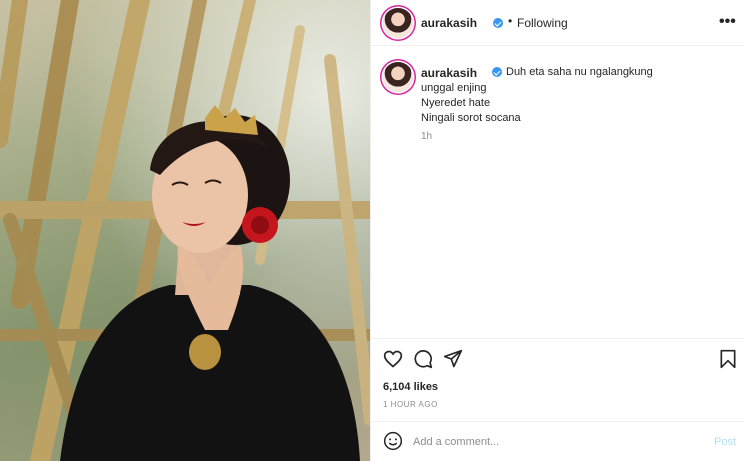 Image resolution: width=745 pixels, height=461 pixels. I want to click on caption-line-3: Nyeredet hate, so click(456, 103).